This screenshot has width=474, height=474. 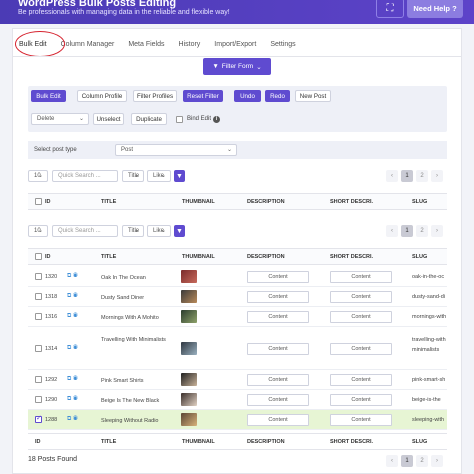 What do you see at coordinates (237, 66) in the screenshot?
I see `filter-form-button: ▼ Filter Form ⌄` at bounding box center [237, 66].